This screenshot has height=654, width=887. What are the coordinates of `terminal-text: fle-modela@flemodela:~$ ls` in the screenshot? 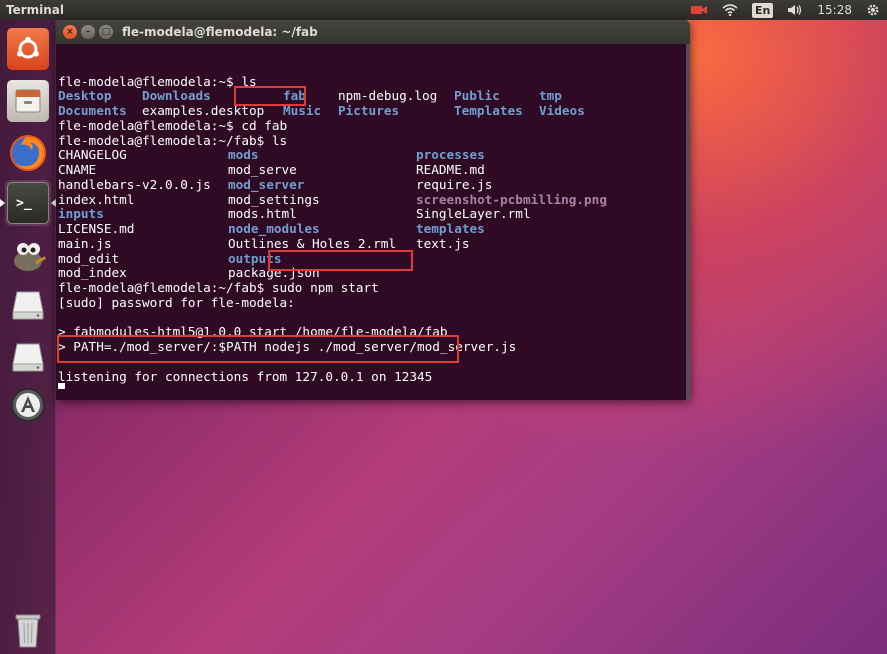 It's located at (157, 81).